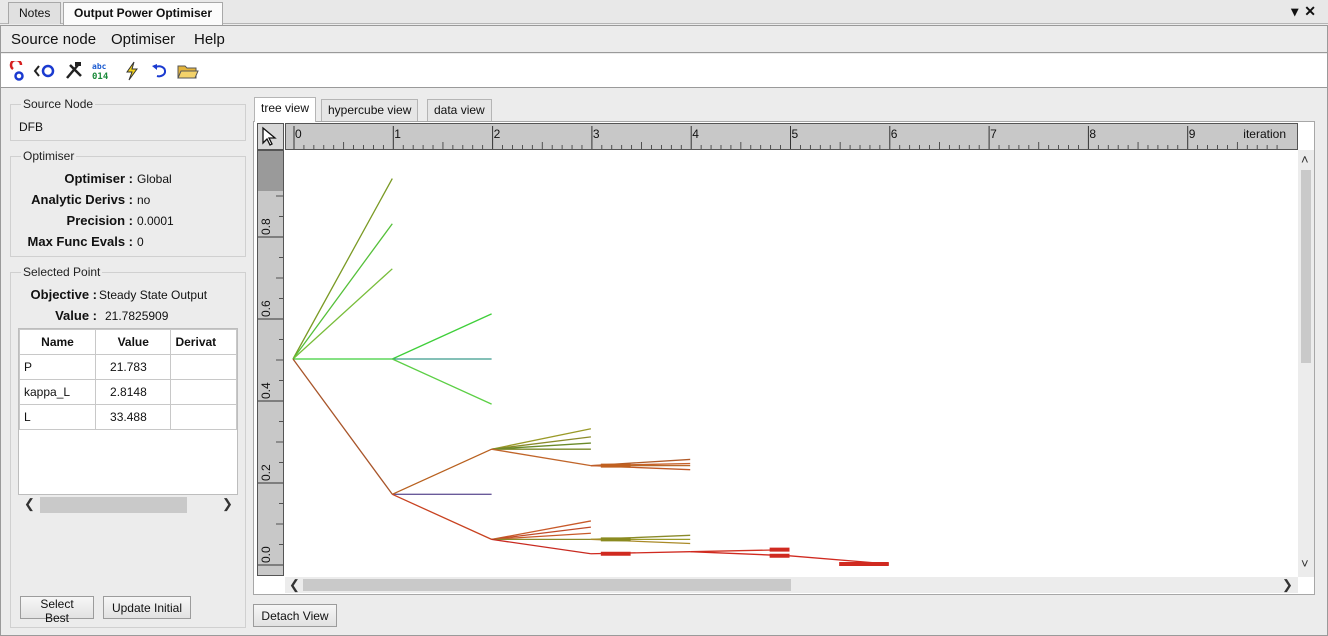 The width and height of the screenshot is (1328, 636). What do you see at coordinates (58, 417) in the screenshot?
I see `cell-name: L` at bounding box center [58, 417].